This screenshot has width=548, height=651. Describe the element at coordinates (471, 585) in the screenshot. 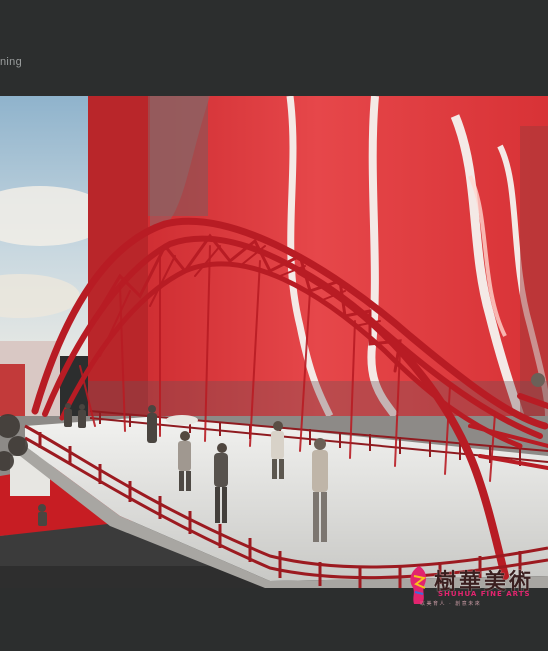

I see `watermark-logo: 樹華美術 SHUHUA FINE ARTS 以美育人 · 創意未來` at that location.